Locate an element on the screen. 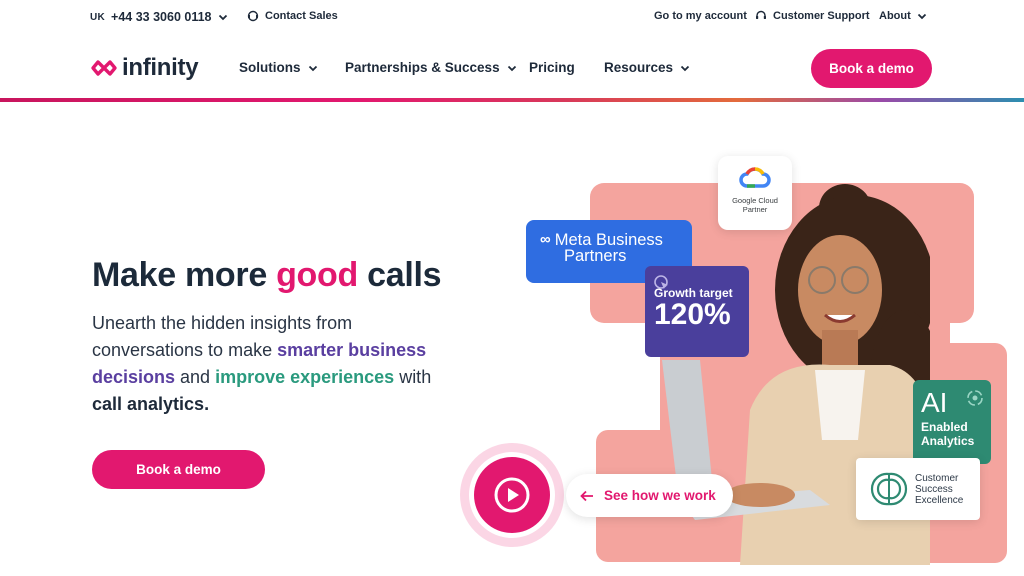 This screenshot has width=1024, height=576. hero-headline: Make more good calls is located at coordinates (267, 275).